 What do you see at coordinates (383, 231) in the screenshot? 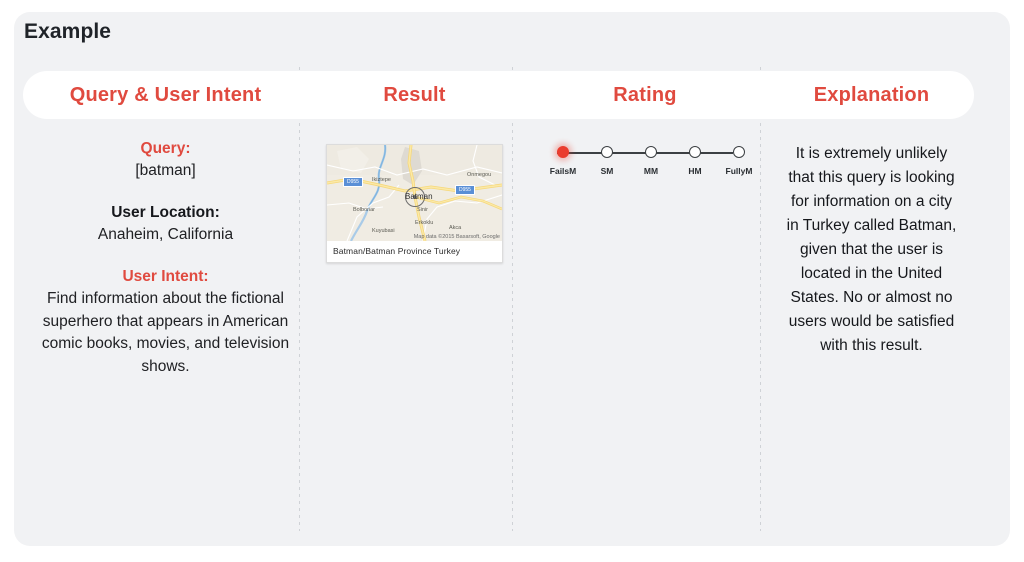
I see `map-place-label-kuyubasi: Kuyubasi` at bounding box center [383, 231].